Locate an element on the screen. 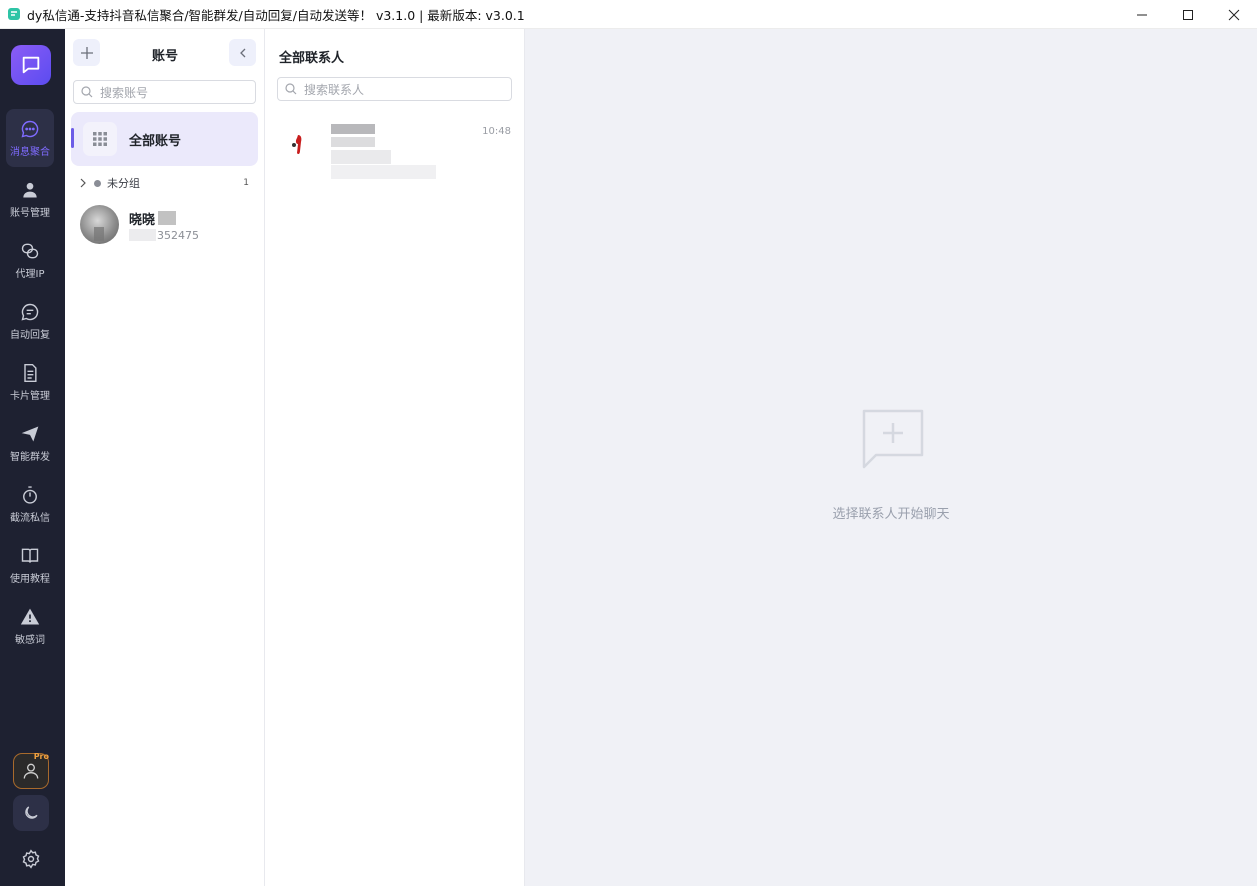 Image resolution: width=1257 pixels, height=886 pixels. search-placeholder: 搜索账号 is located at coordinates (124, 92).